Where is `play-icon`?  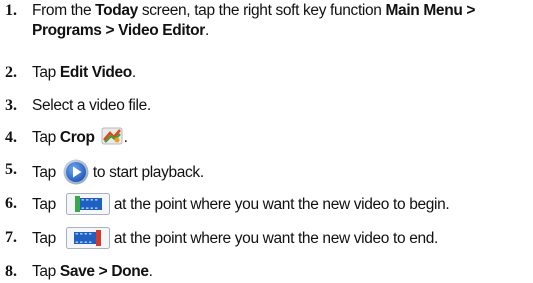
play-icon is located at coordinates (76, 172).